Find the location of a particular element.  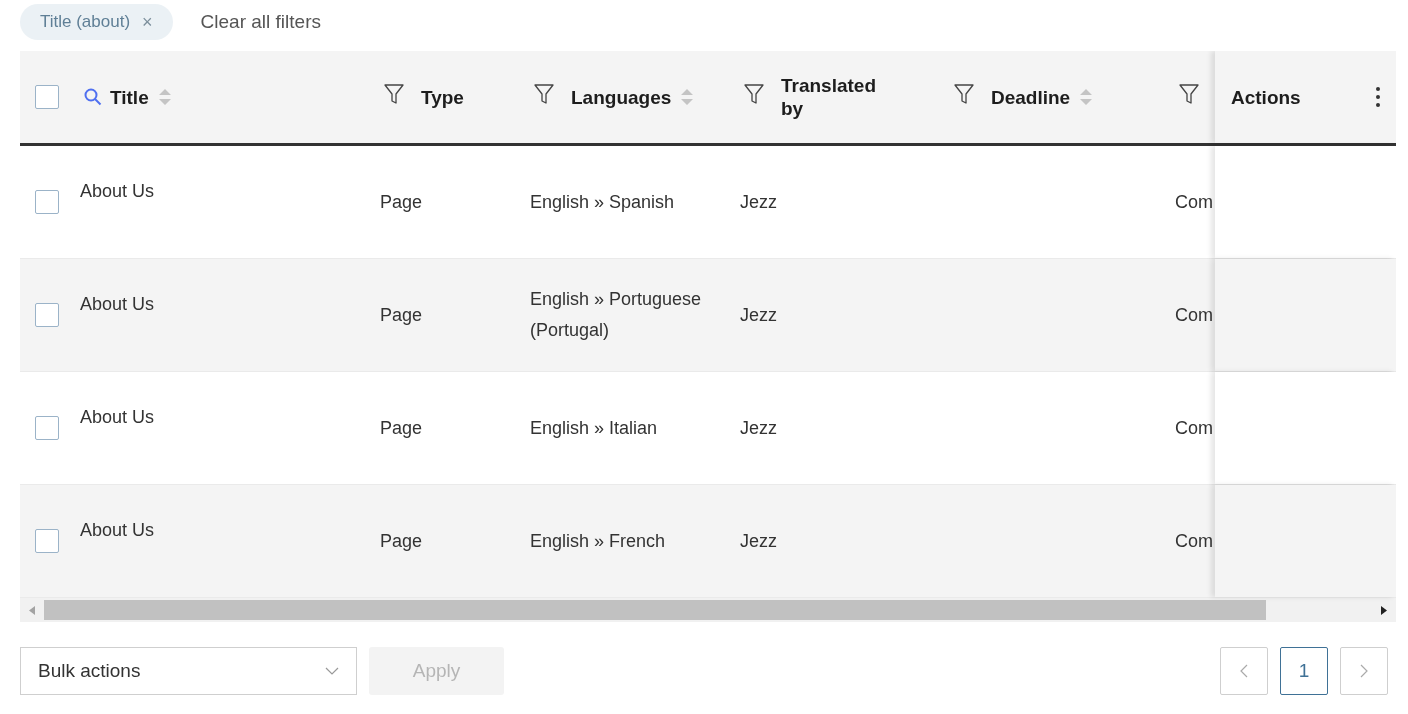

column-header: Title is located at coordinates (129, 97).